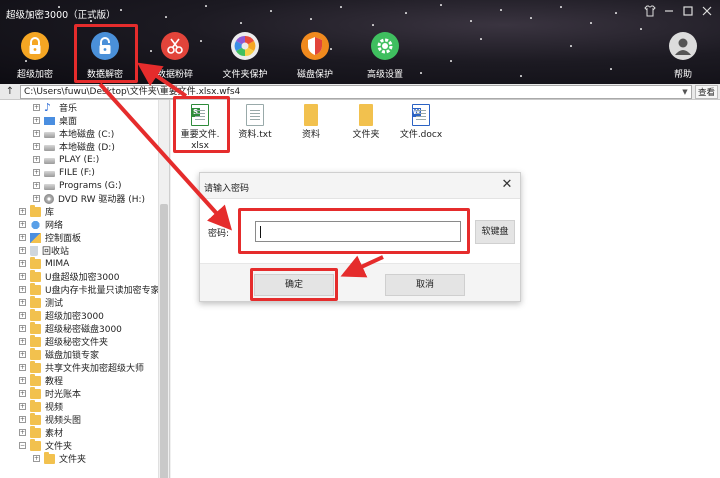  What do you see at coordinates (311, 122) in the screenshot?
I see `file-item: 资料` at bounding box center [311, 122].